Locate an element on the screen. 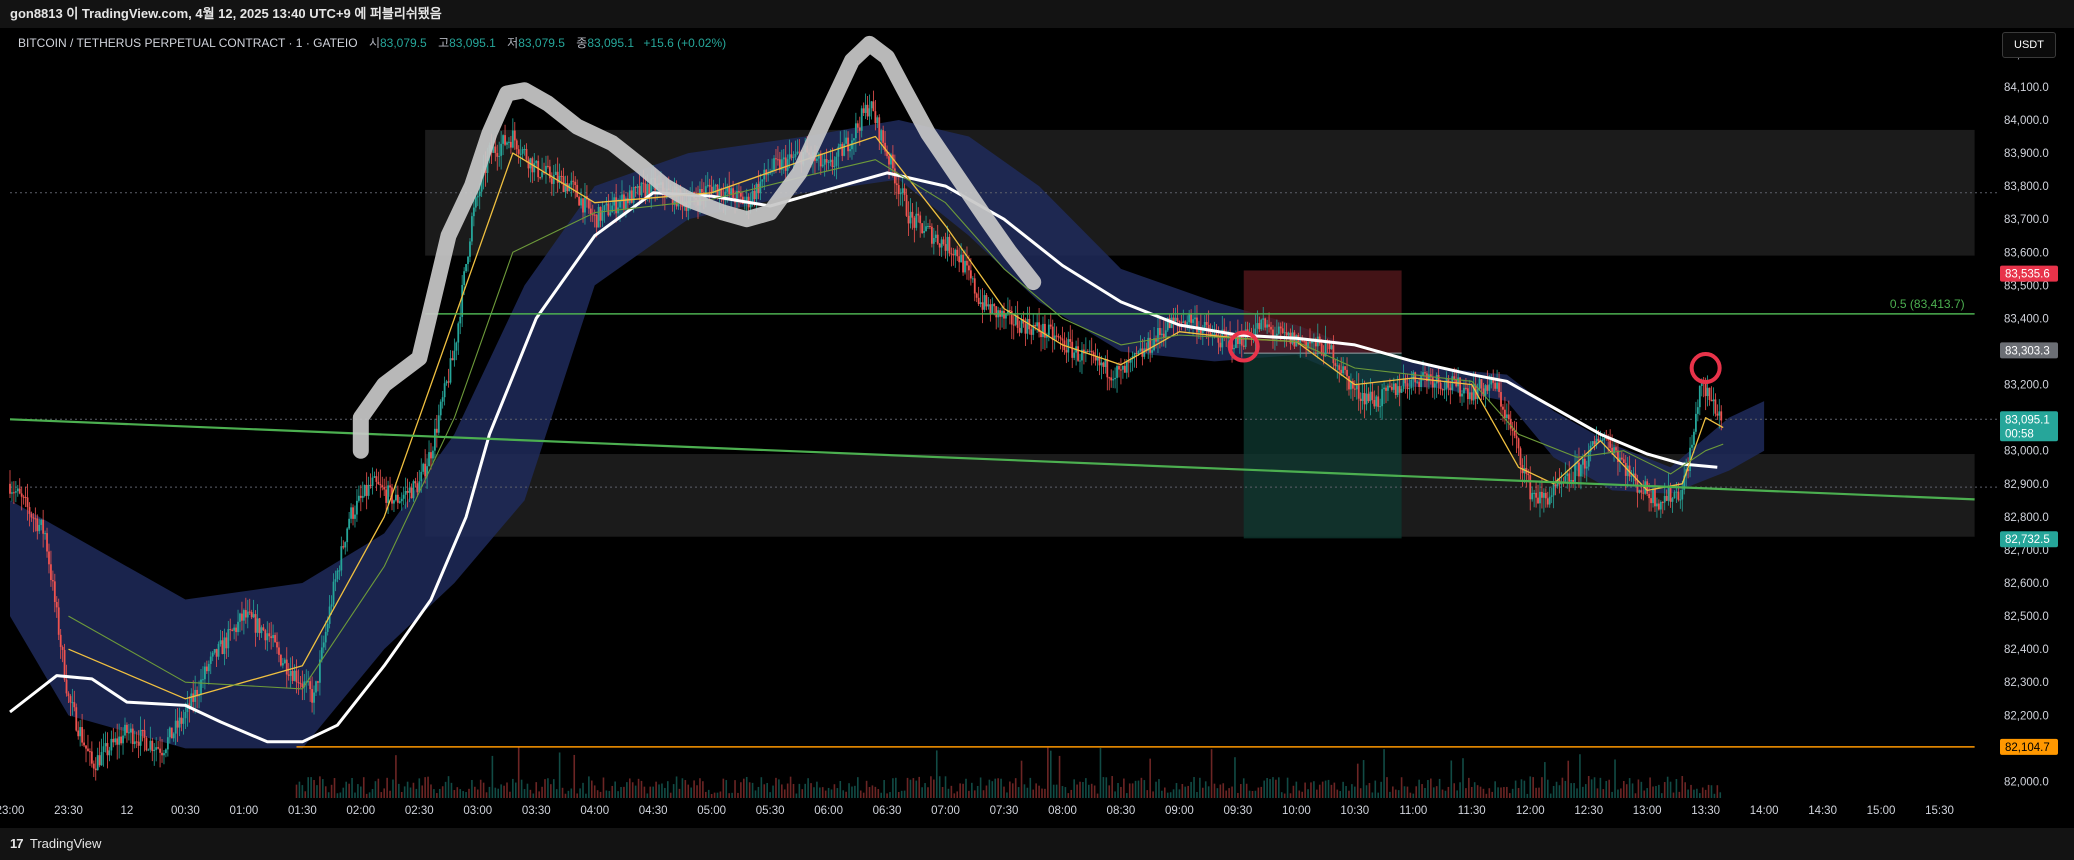 This screenshot has width=2074, height=860. x-tick-label-19: 08:30 is located at coordinates (1121, 811).